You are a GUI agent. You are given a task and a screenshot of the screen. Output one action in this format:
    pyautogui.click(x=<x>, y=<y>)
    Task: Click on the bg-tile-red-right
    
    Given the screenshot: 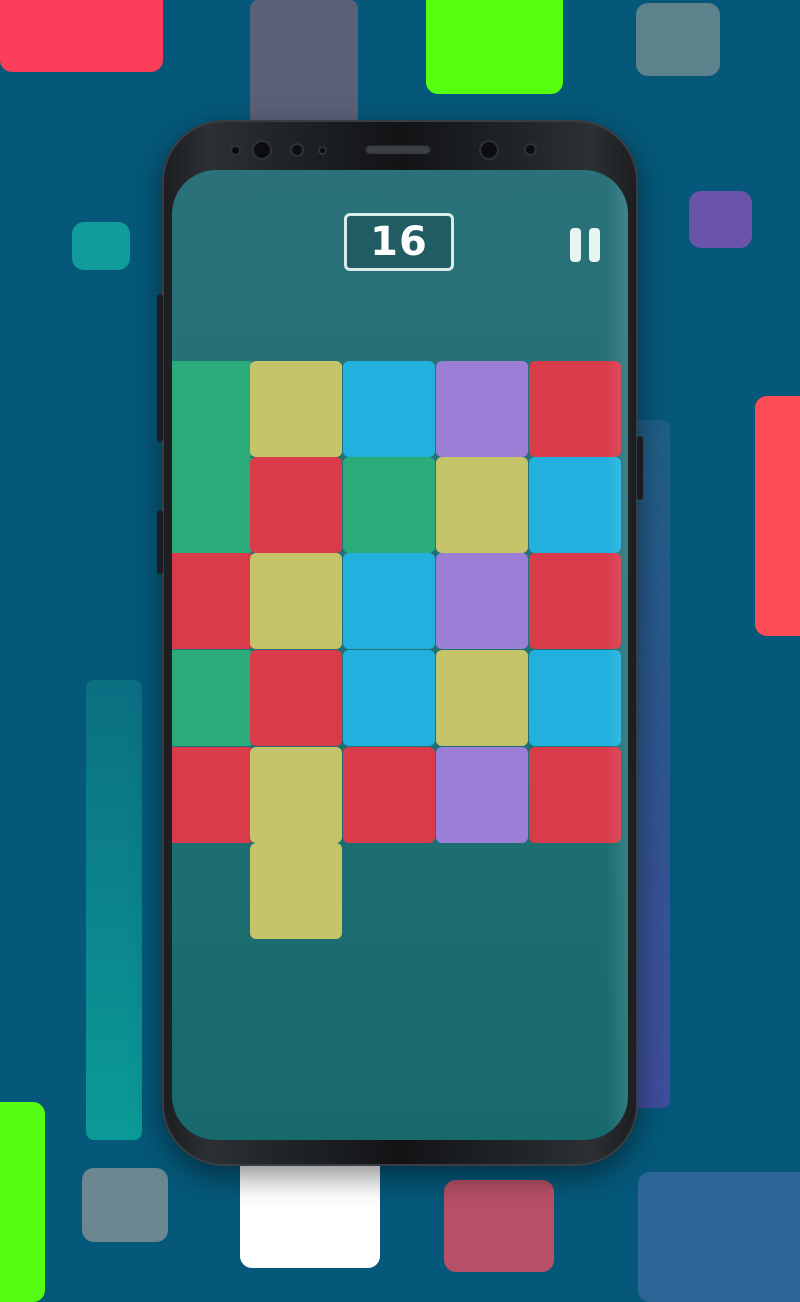 What is the action you would take?
    pyautogui.click(x=777, y=516)
    